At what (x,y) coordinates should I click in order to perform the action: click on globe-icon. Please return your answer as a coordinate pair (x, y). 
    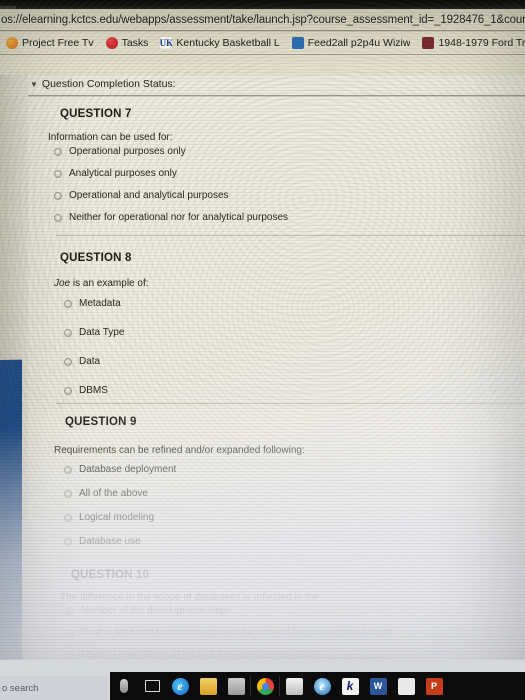
    Looking at the image, I should click on (12, 43).